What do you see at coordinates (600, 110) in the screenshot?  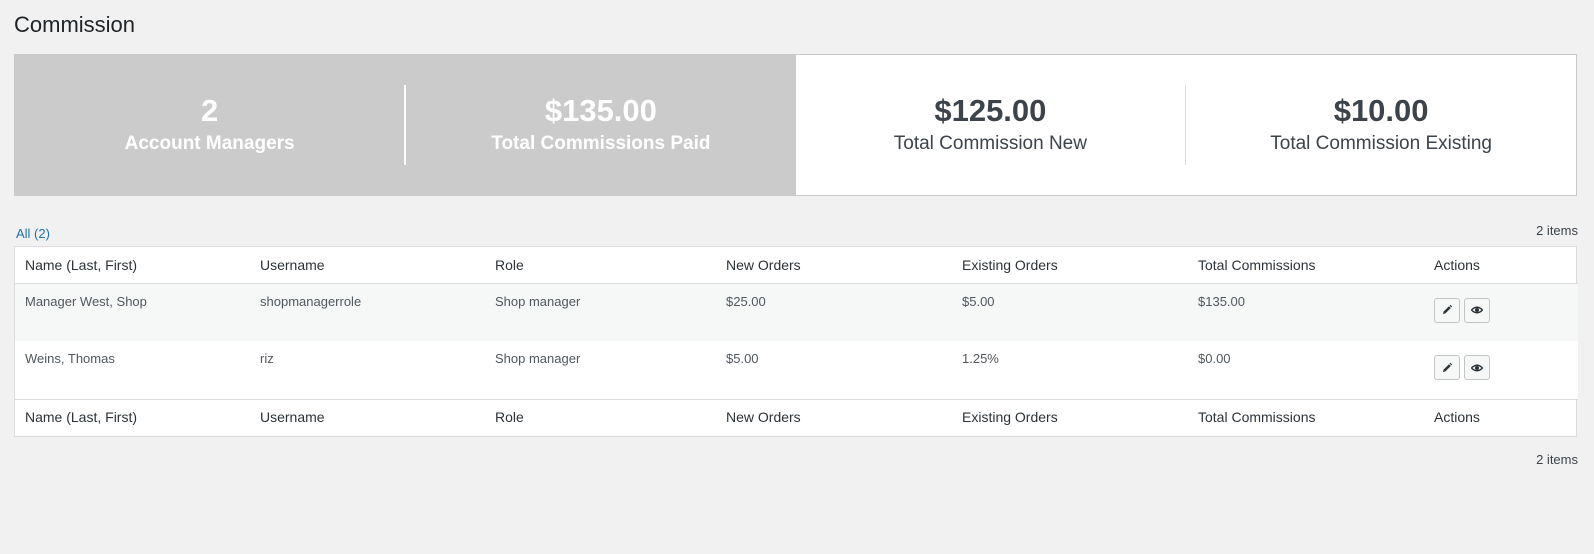 I see `stat-value: $135.00` at bounding box center [600, 110].